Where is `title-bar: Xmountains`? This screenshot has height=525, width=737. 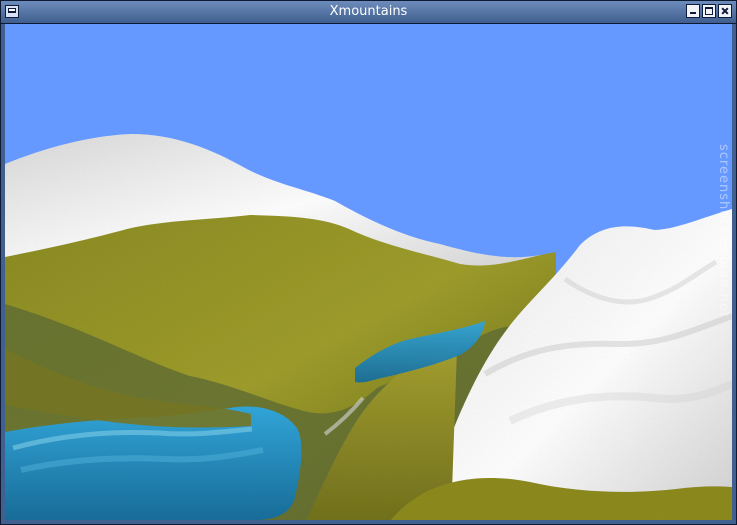 title-bar: Xmountains is located at coordinates (368, 12).